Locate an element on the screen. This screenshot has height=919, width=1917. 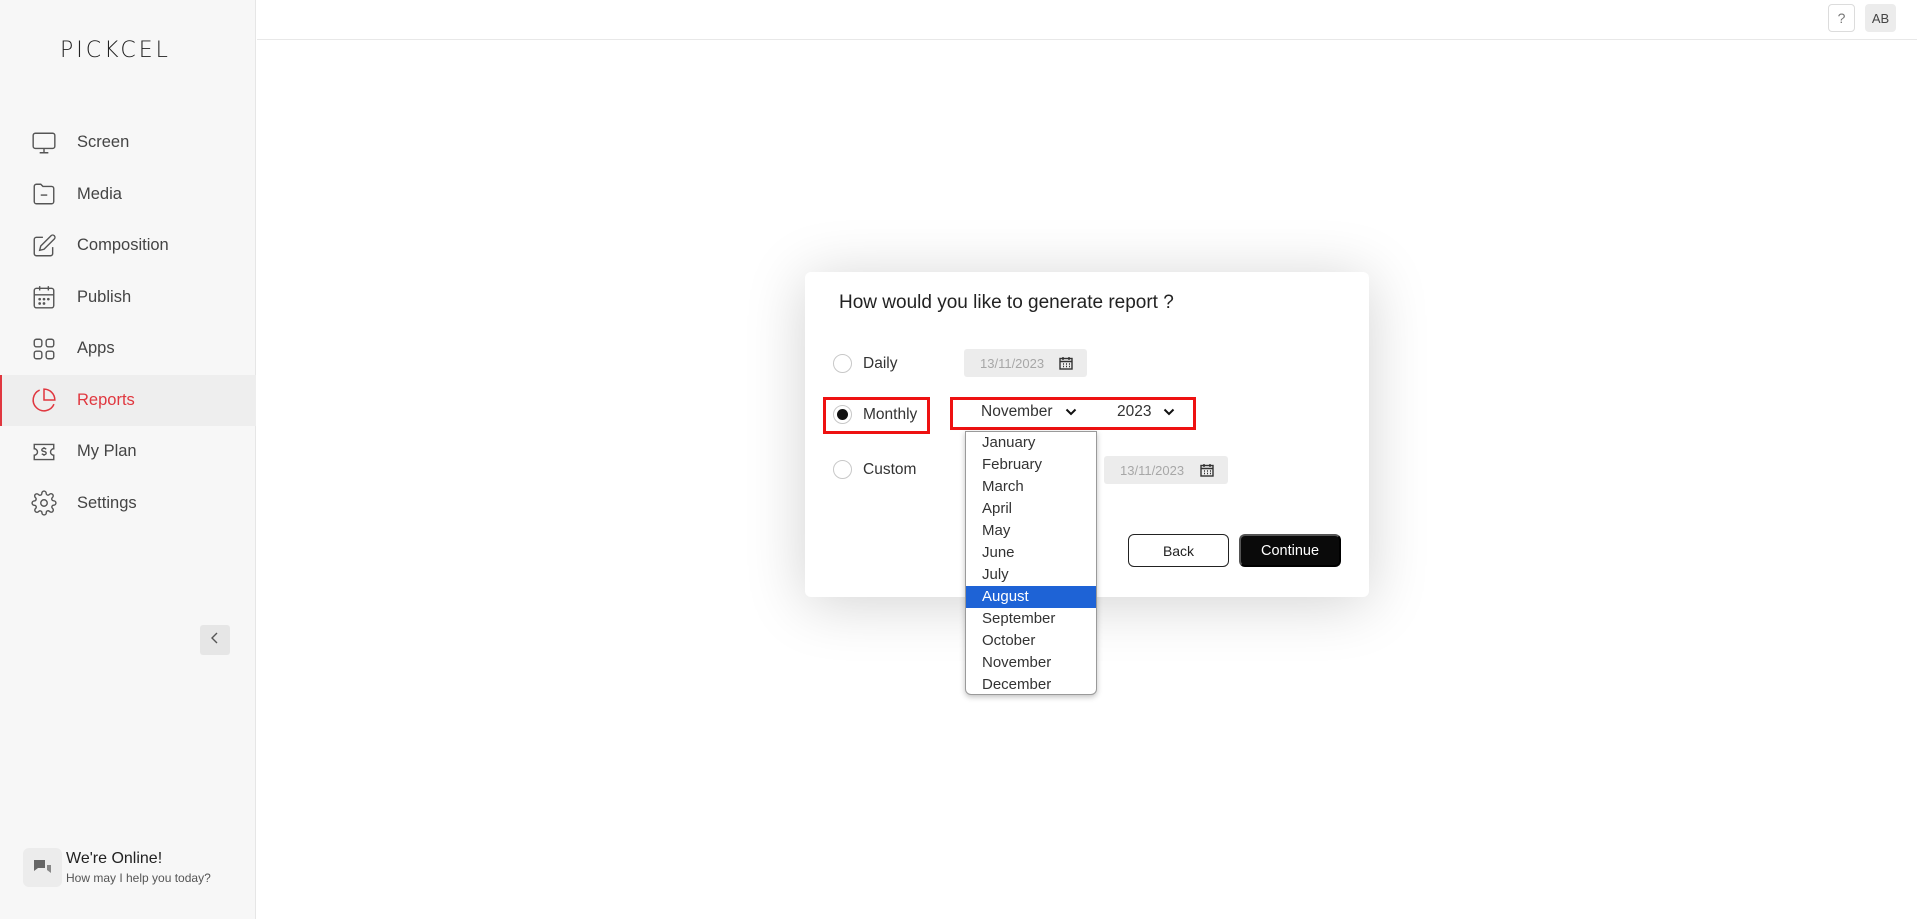
month-option-february: February is located at coordinates (1031, 465).